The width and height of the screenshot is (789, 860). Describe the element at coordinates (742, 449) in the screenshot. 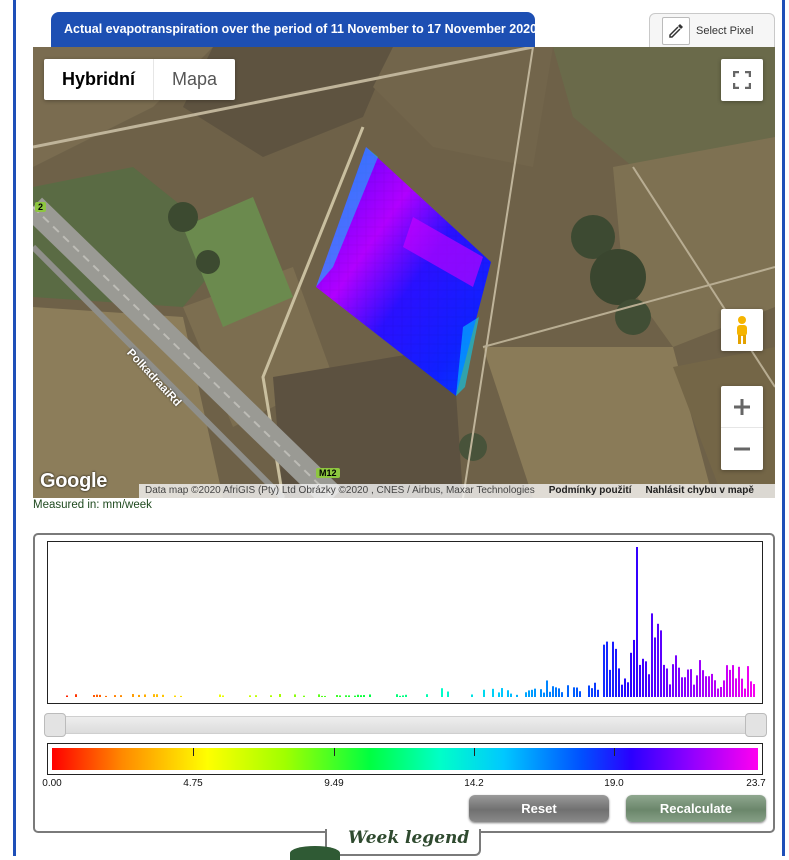

I see `zoom-out-button` at that location.